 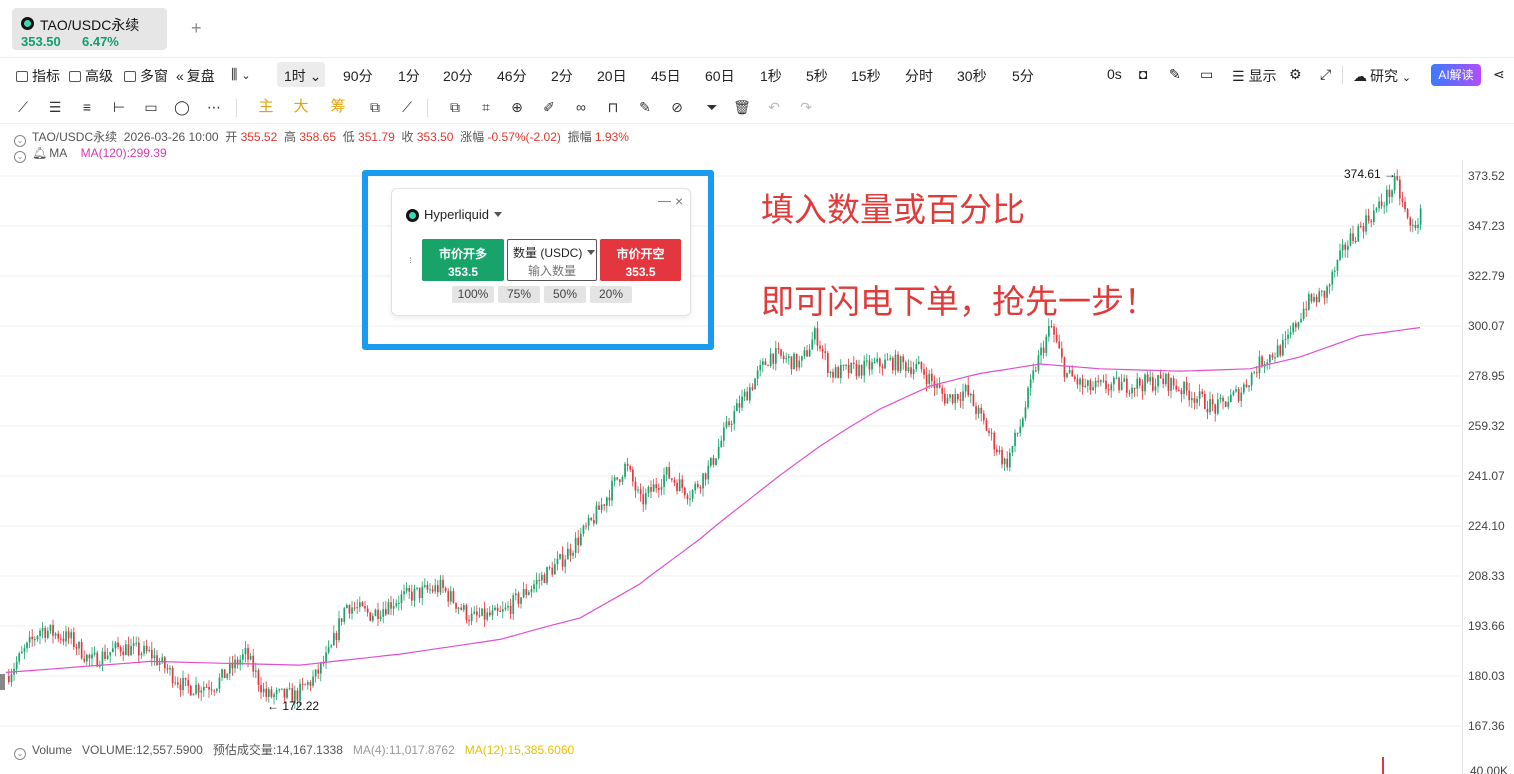 What do you see at coordinates (611, 294) in the screenshot?
I see `pct-20-button: 20%` at bounding box center [611, 294].